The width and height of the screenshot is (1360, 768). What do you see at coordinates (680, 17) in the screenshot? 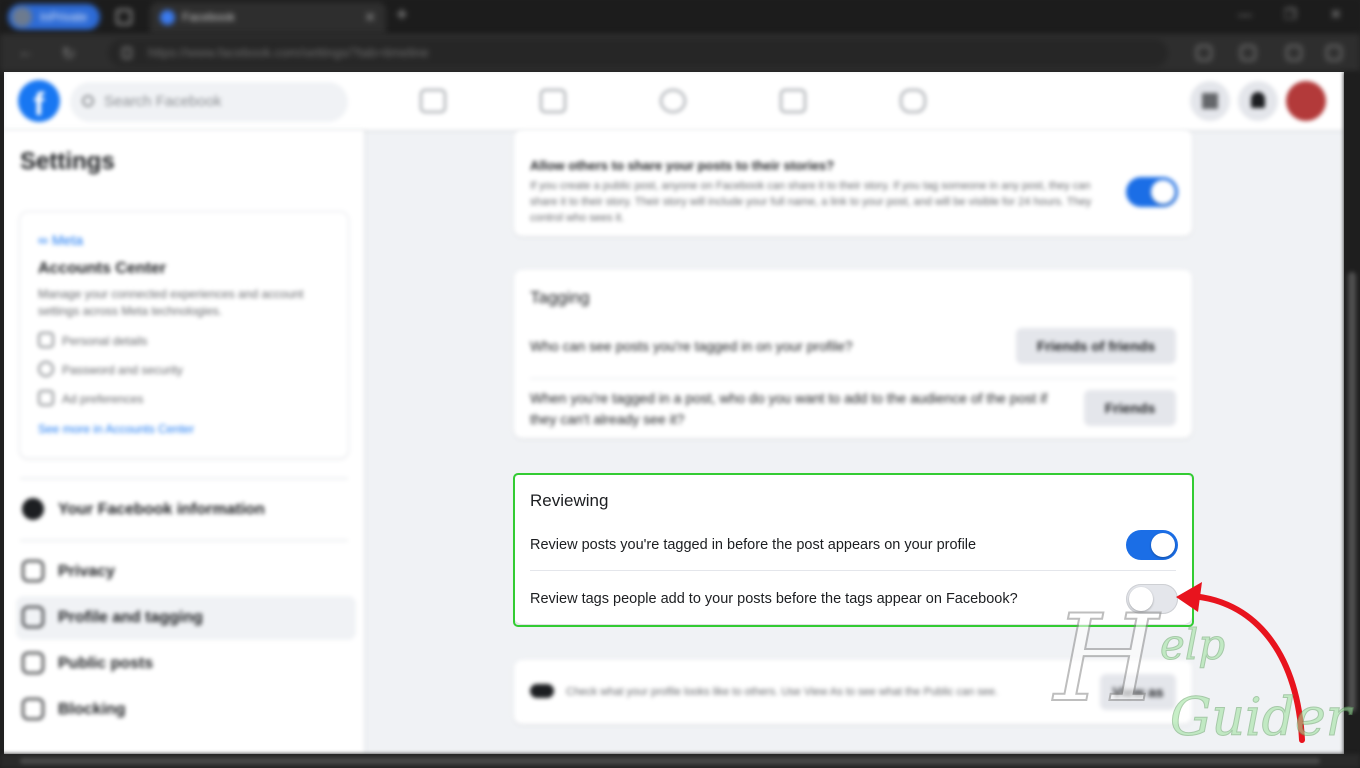
I see `browser-tab-bar: InPrivate Facebook ✕ + — ❐ ✕` at bounding box center [680, 17].